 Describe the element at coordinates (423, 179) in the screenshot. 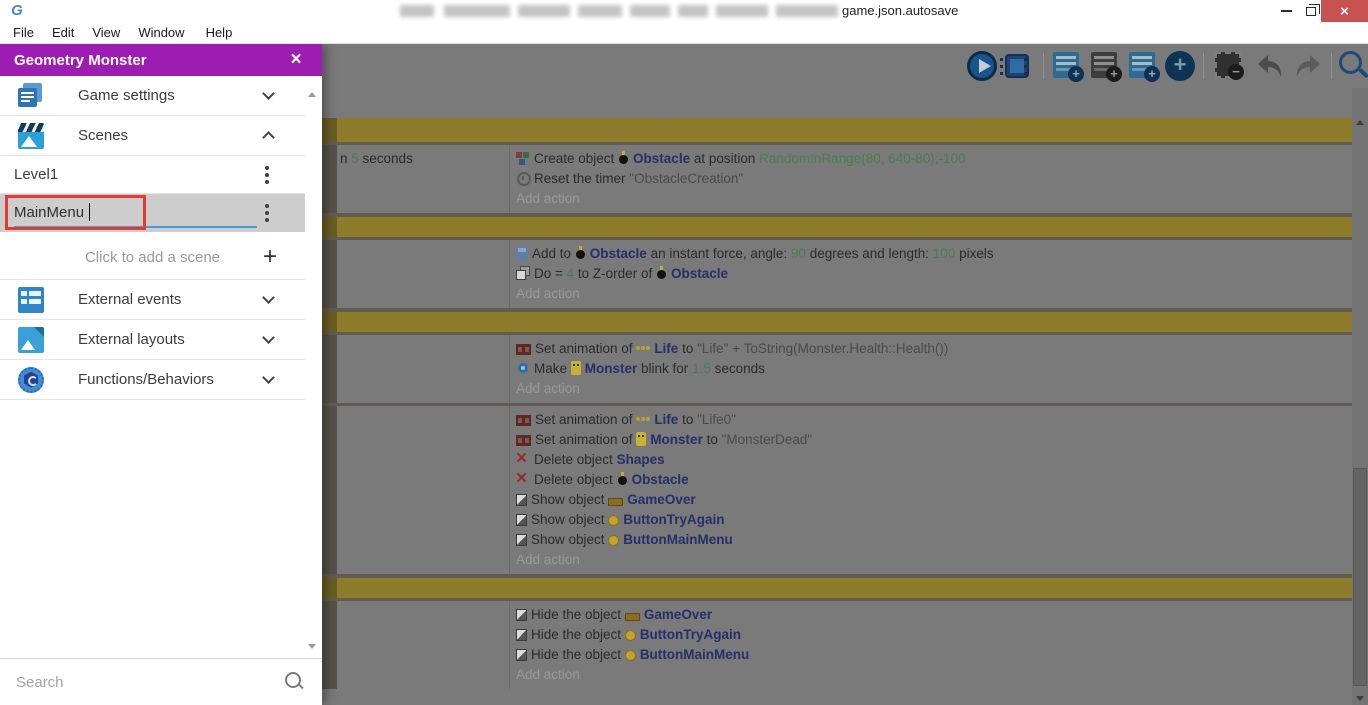

I see `conditions-column: n 5 seconds` at that location.